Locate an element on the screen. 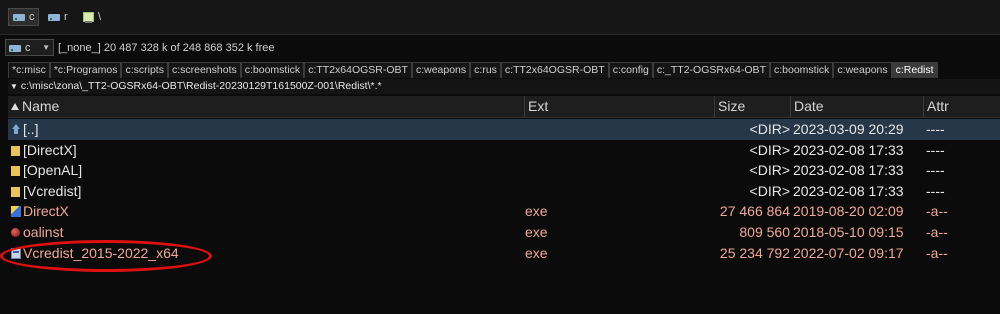  file-name: [DirectX] is located at coordinates (50, 149).